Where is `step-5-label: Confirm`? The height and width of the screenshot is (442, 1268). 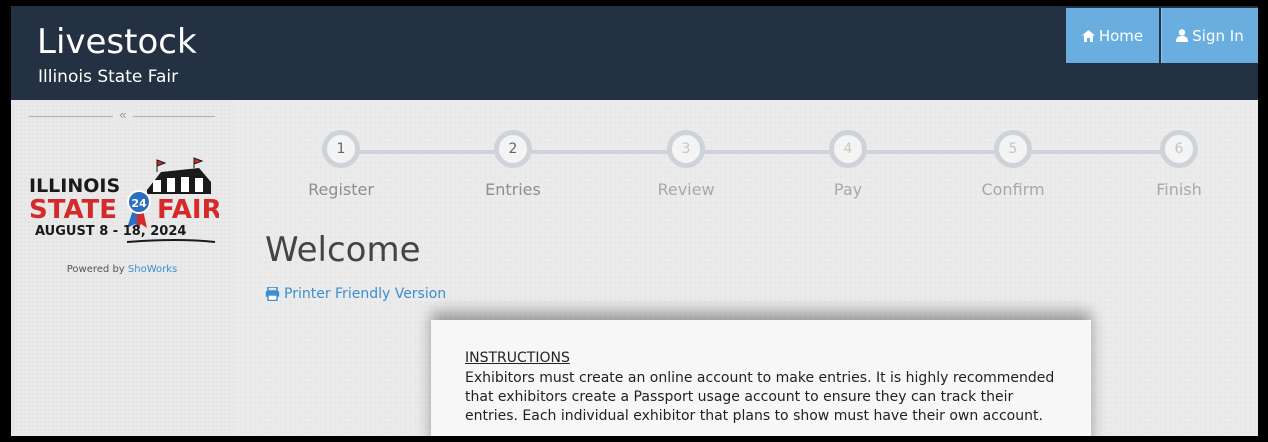 step-5-label: Confirm is located at coordinates (1013, 189).